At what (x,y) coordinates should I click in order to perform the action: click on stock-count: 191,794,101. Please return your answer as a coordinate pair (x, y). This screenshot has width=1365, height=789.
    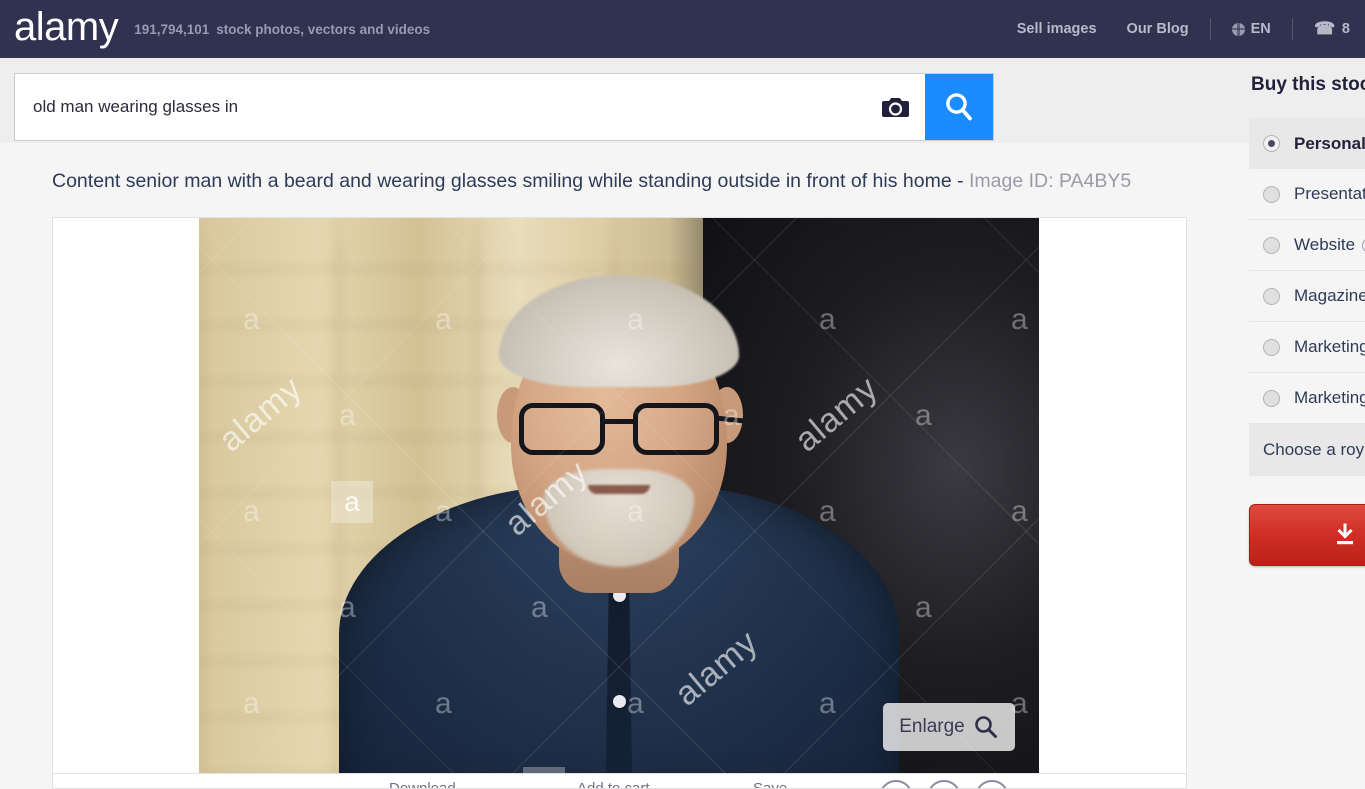
    Looking at the image, I should click on (172, 29).